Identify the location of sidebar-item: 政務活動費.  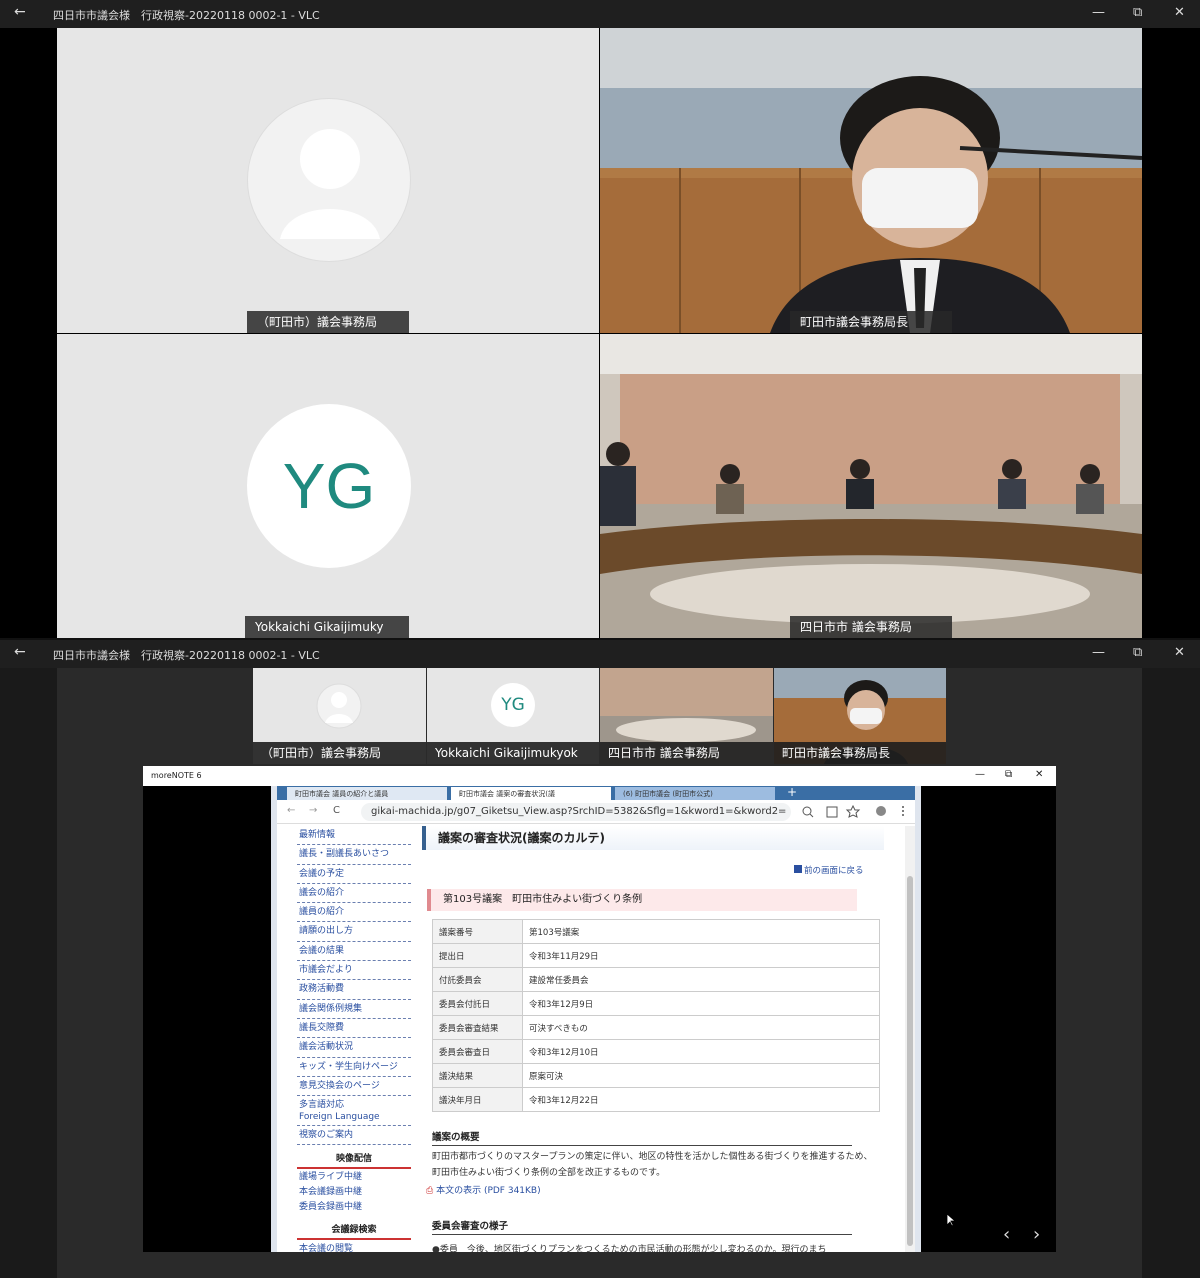
(354, 990).